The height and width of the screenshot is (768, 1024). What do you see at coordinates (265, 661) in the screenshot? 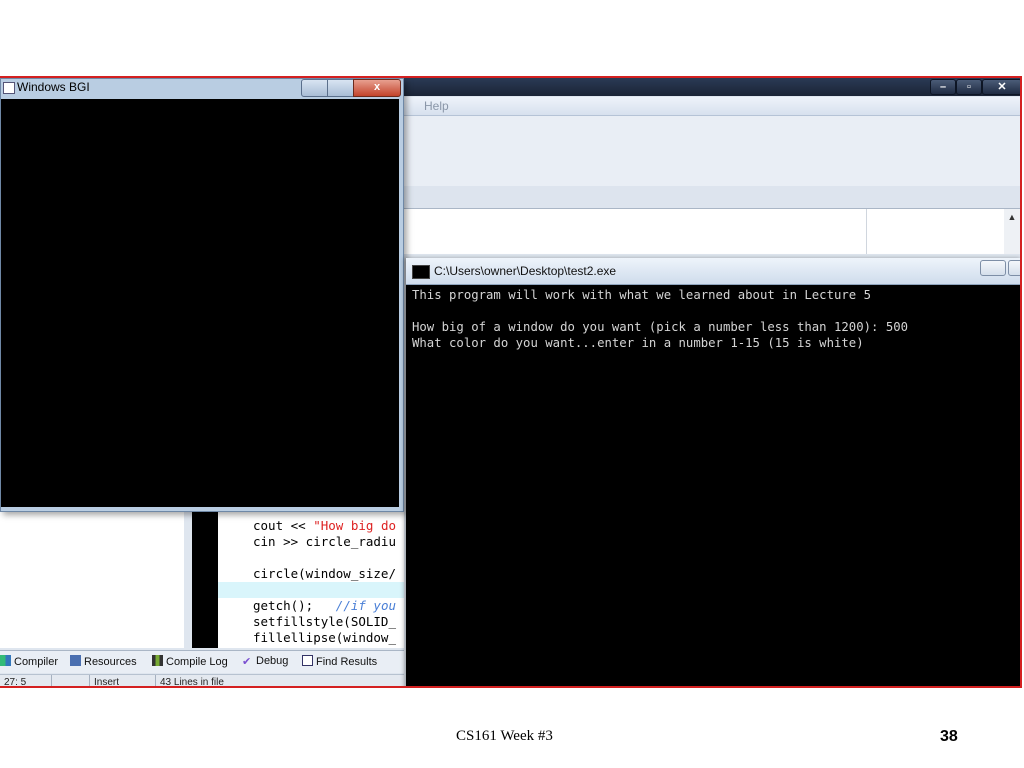
I see `tab-debug: ✔ Debug` at bounding box center [265, 661].